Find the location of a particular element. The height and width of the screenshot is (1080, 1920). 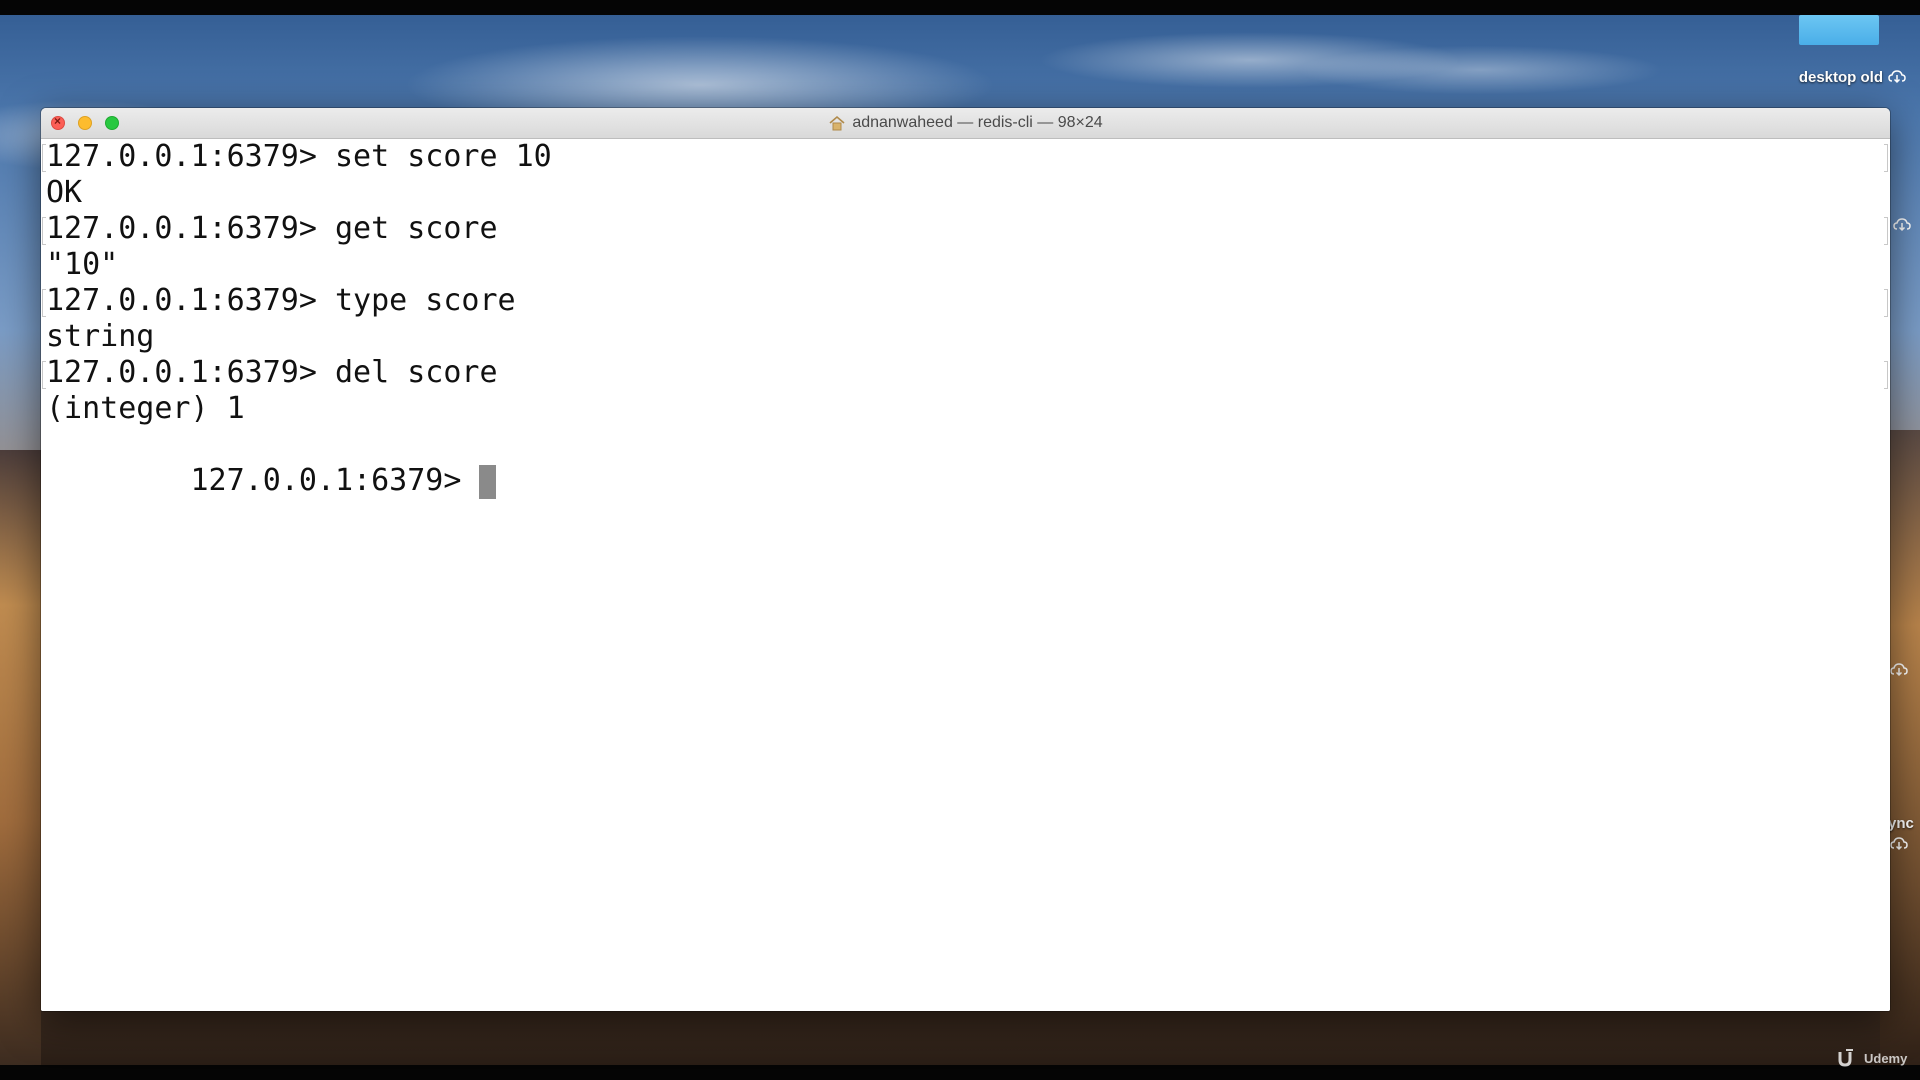

desktop-folder-label-row: desktop old is located at coordinates (1831, 77).